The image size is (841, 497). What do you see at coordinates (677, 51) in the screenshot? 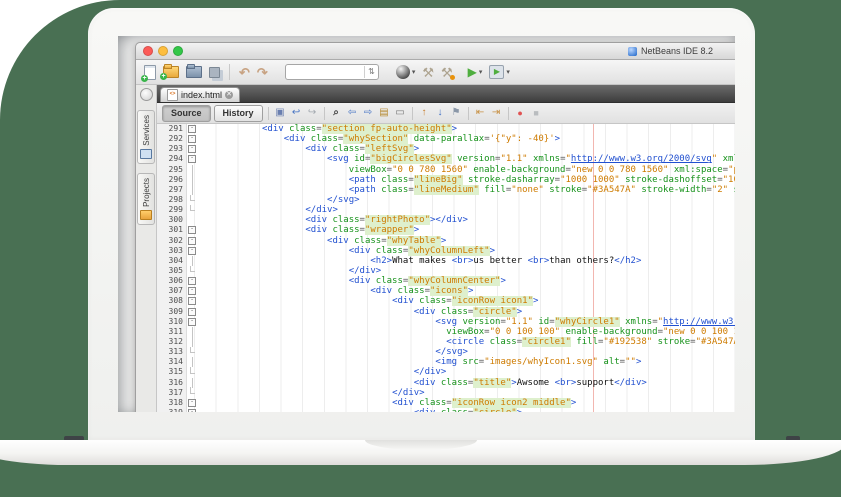
I see `window-title-text: NetBeans IDE 8.2` at bounding box center [677, 51].